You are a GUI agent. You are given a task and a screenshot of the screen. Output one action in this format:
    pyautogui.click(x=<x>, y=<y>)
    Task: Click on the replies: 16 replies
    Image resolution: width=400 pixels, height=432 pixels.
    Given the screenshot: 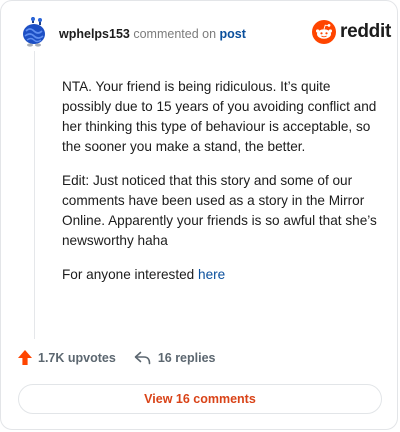 What is the action you would take?
    pyautogui.click(x=175, y=358)
    